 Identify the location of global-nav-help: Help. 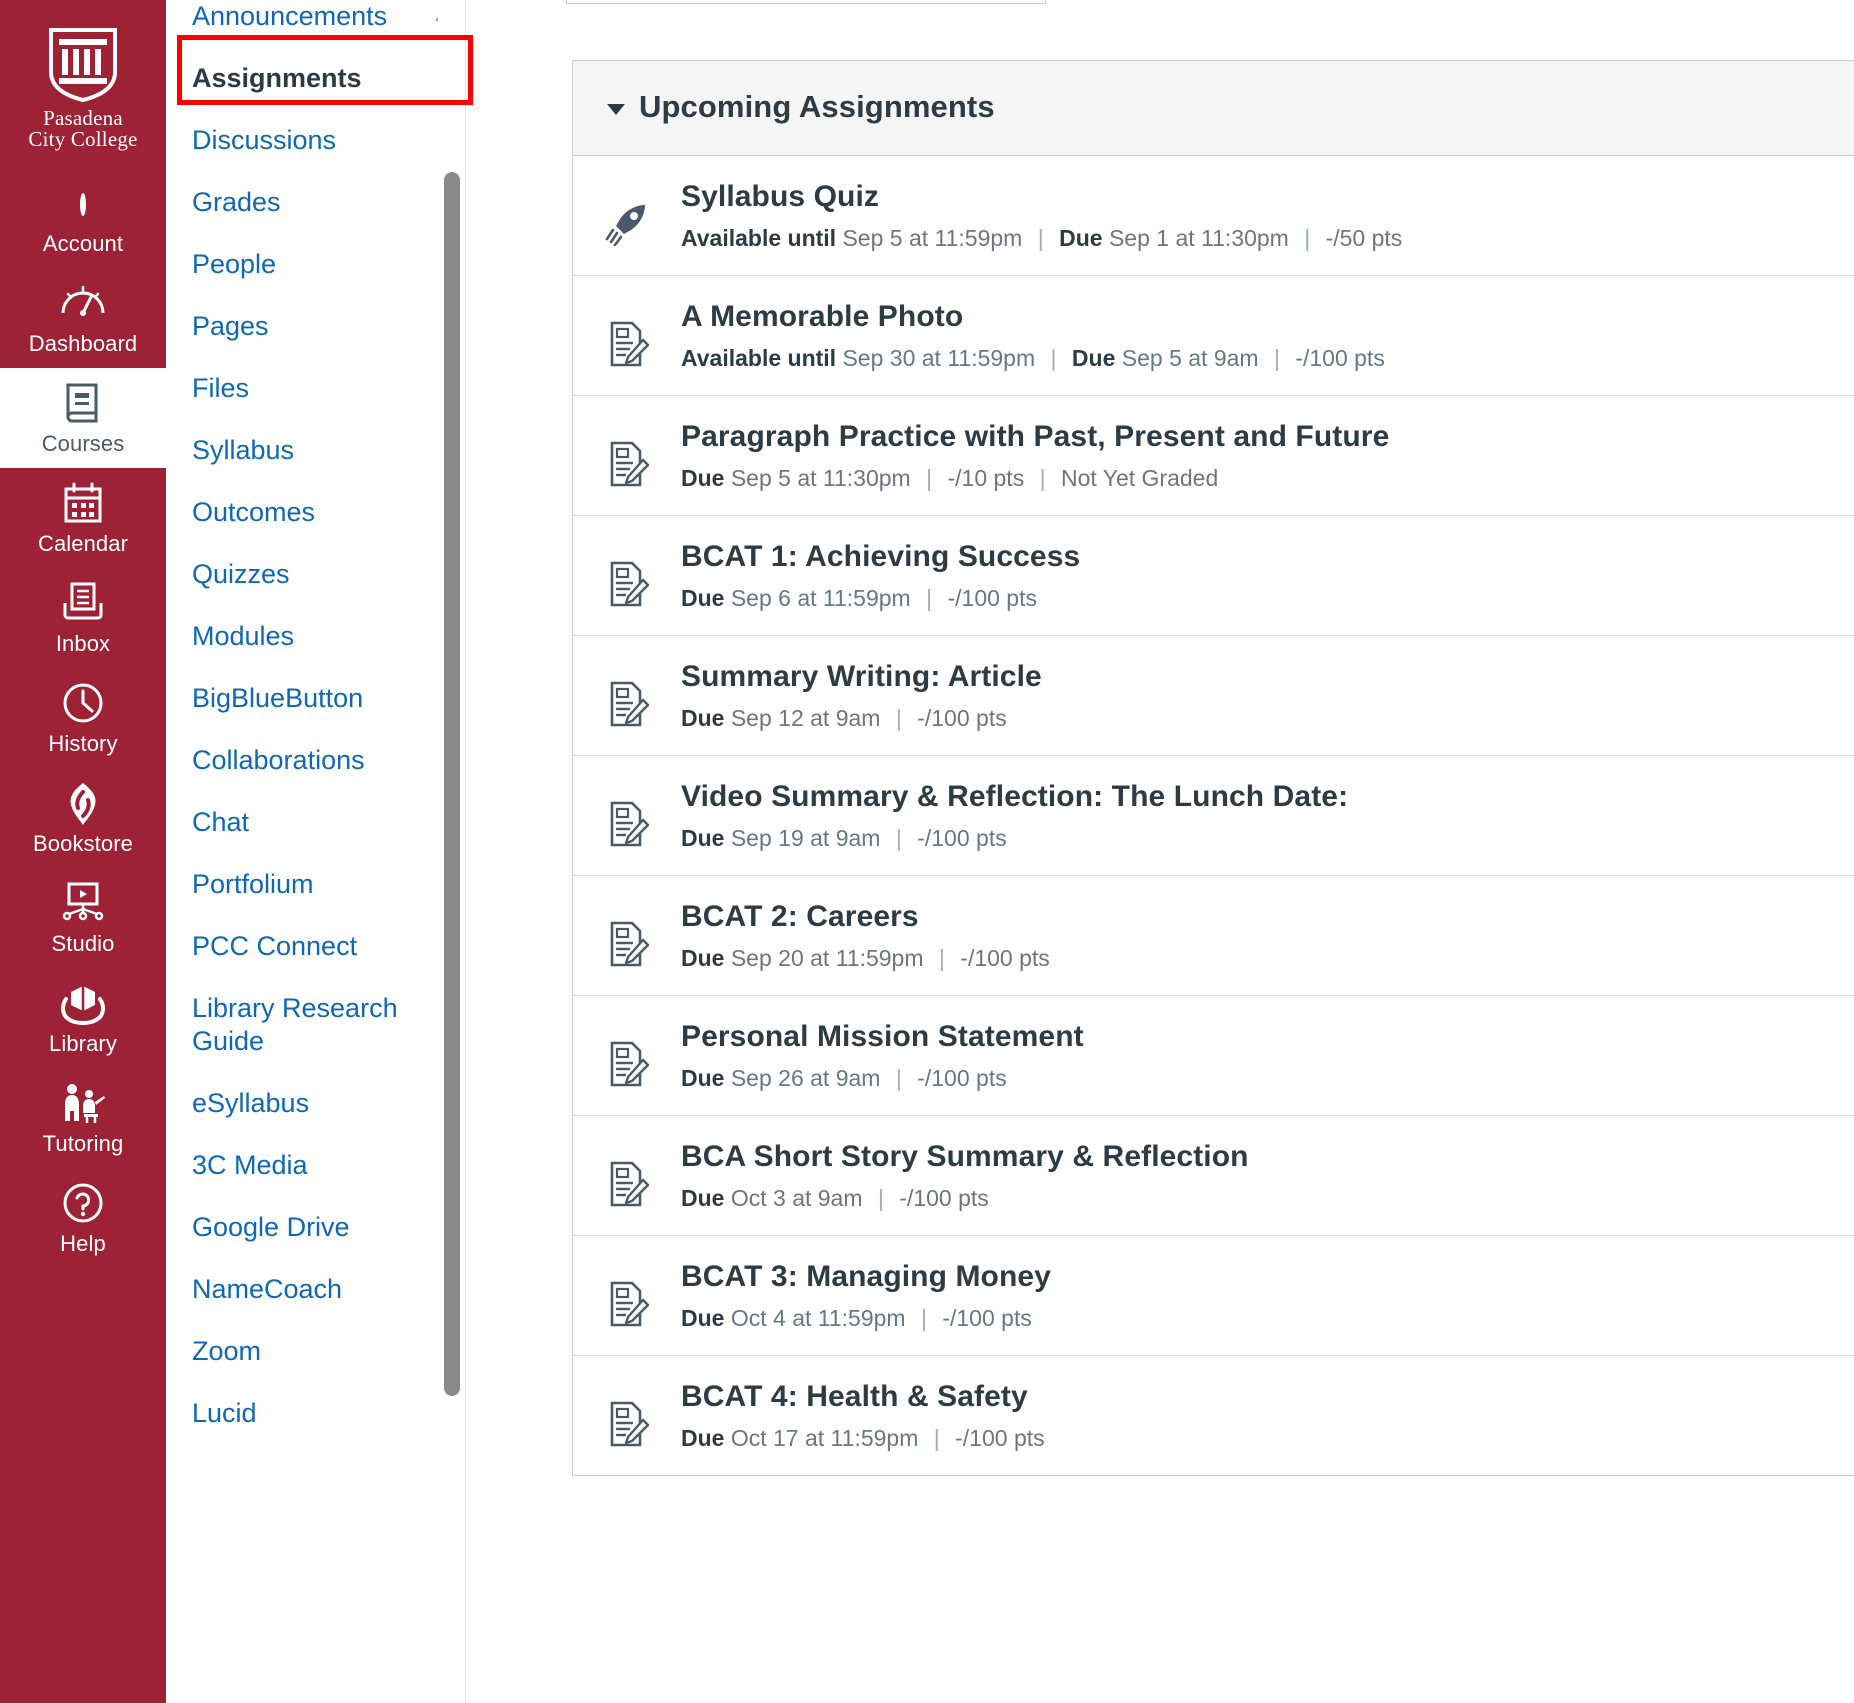
(83, 1218).